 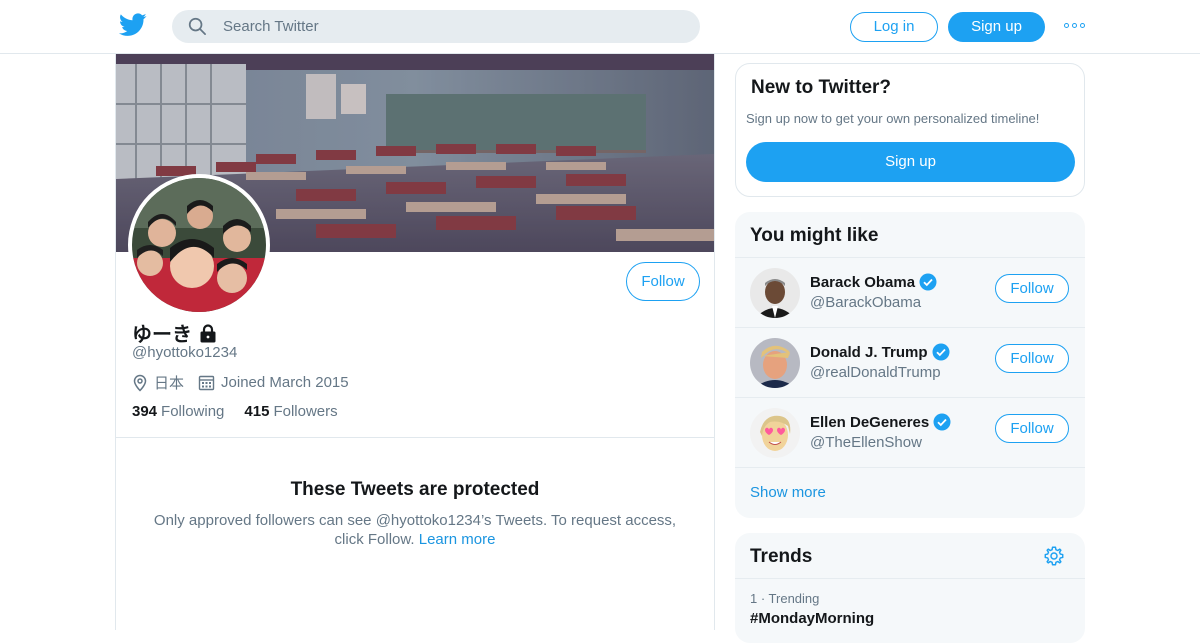 I want to click on show-more-link: Show more, so click(x=788, y=492).